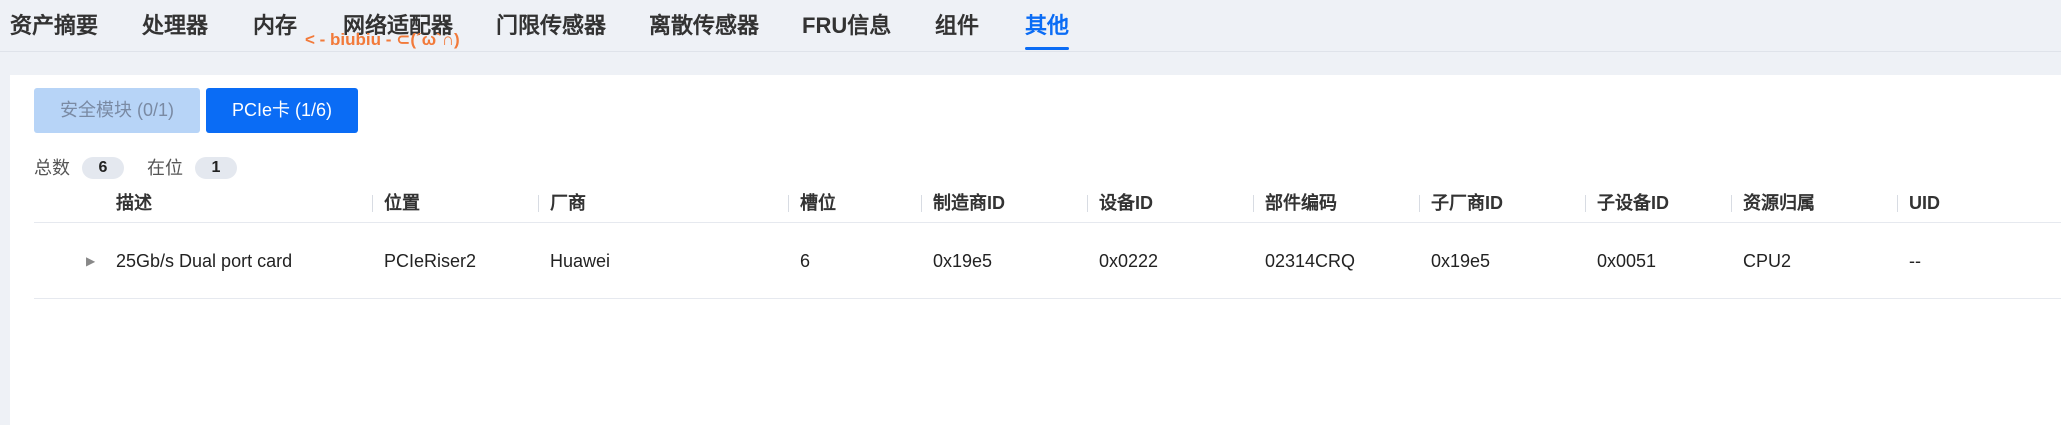  I want to click on tab-asset-summary: 资产摘要, so click(54, 26).